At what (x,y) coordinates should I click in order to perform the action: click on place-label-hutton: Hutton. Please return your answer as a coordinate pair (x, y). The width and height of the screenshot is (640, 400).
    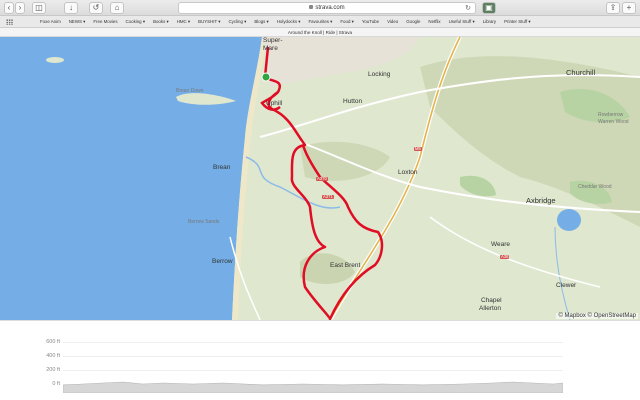
    Looking at the image, I should click on (353, 101).